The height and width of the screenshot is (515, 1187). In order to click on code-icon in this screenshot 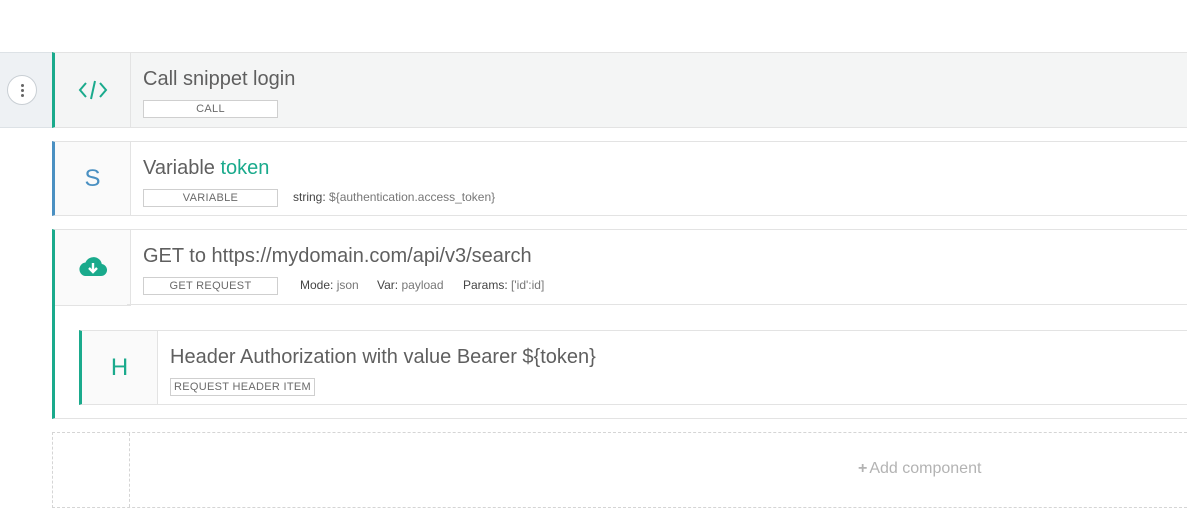, I will do `click(92, 90)`.